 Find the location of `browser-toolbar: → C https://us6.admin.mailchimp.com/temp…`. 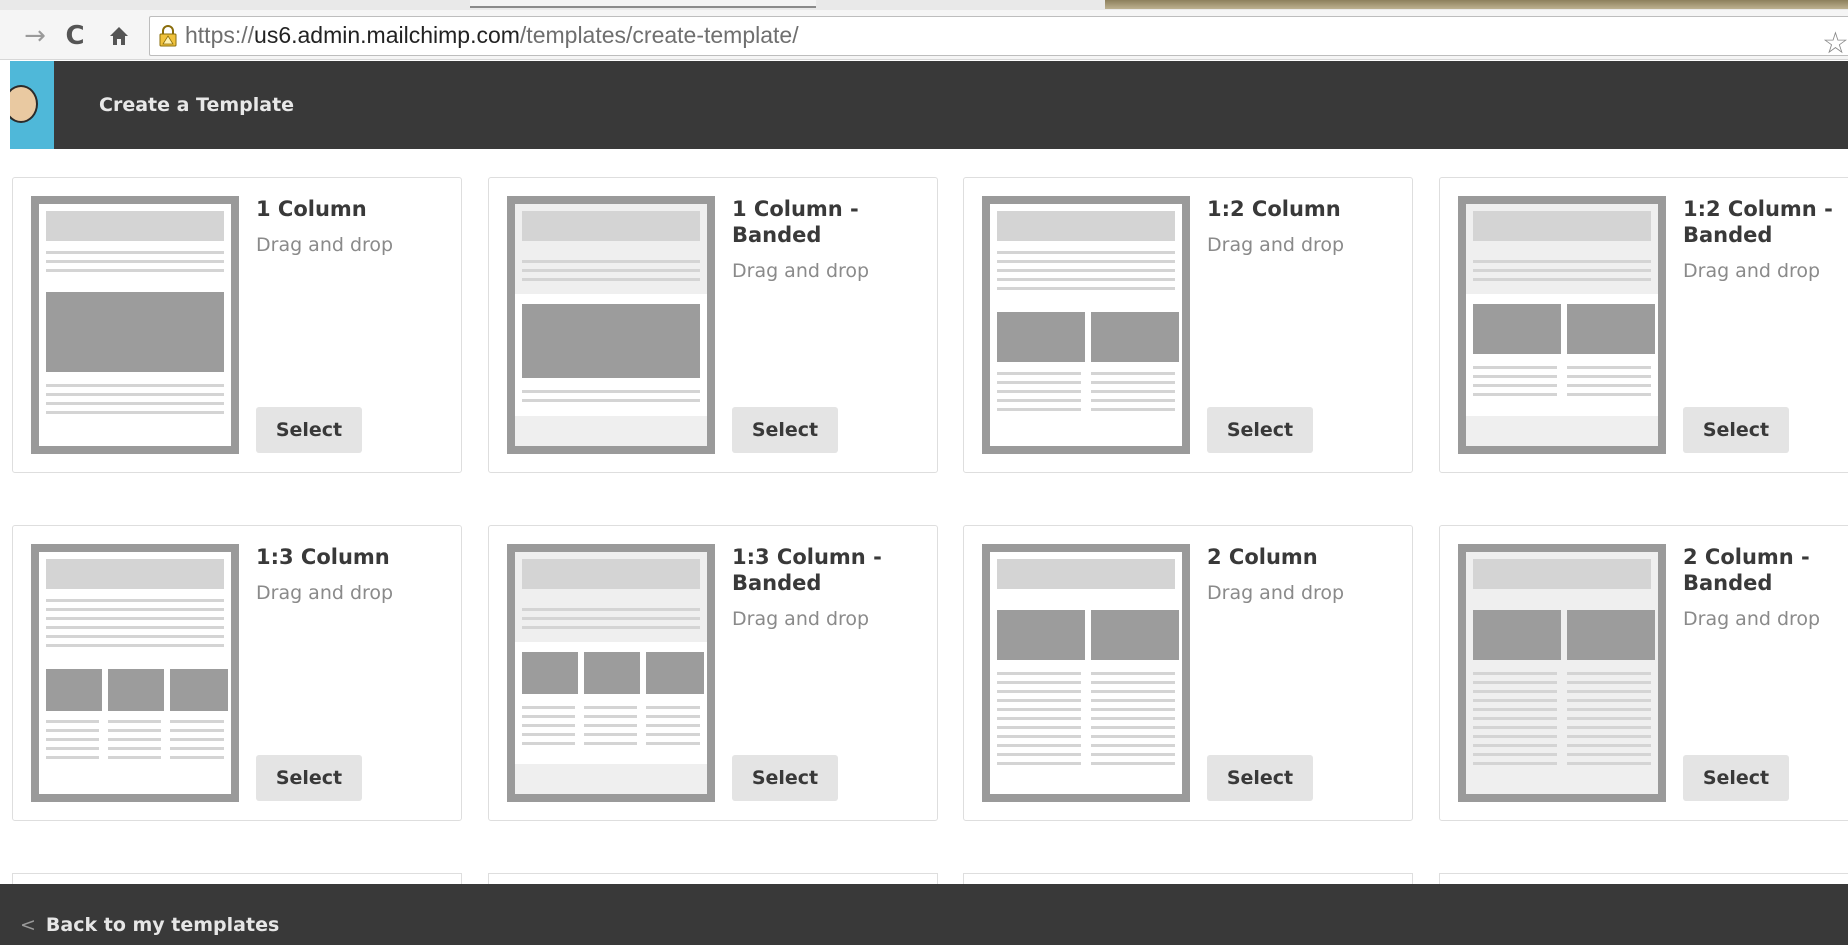

browser-toolbar: → C https://us6.admin.mailchimp.com/temp… is located at coordinates (924, 35).